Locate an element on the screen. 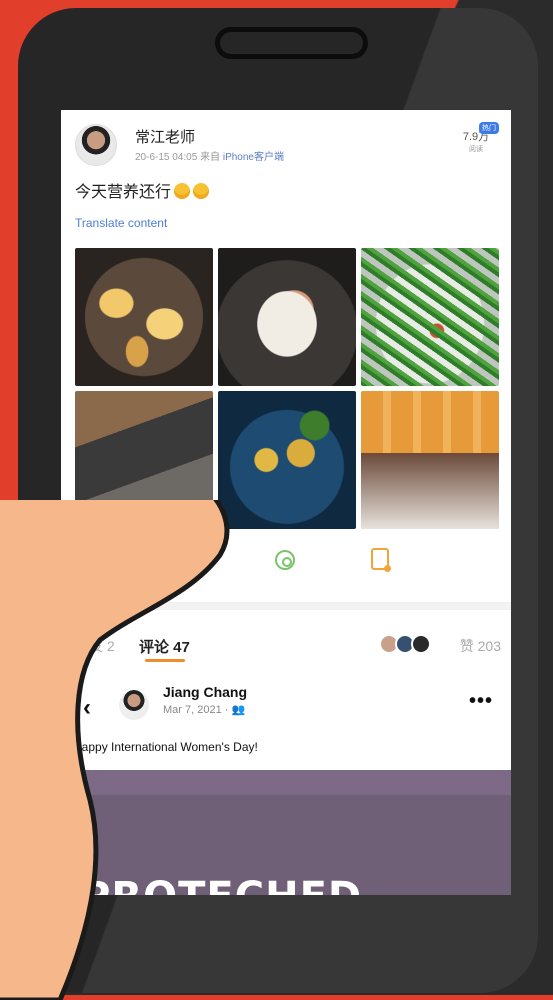  tab-likes: 赞 203 is located at coordinates (480, 646).